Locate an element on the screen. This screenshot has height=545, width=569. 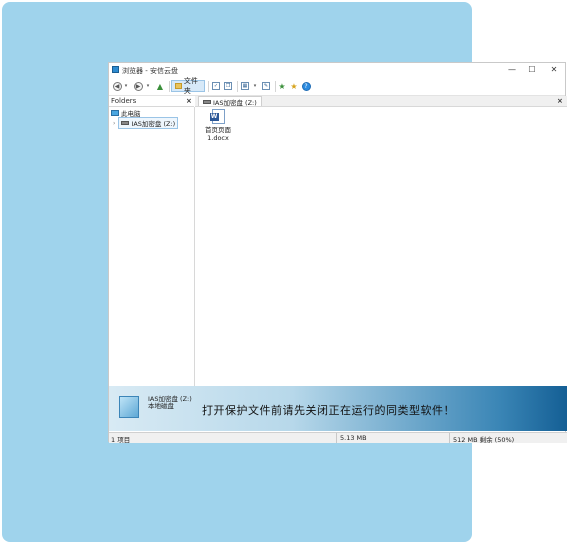
title-bar: 浏览器 - 安信云盘 — ☐ ✕ is located at coordinates (337, 70).